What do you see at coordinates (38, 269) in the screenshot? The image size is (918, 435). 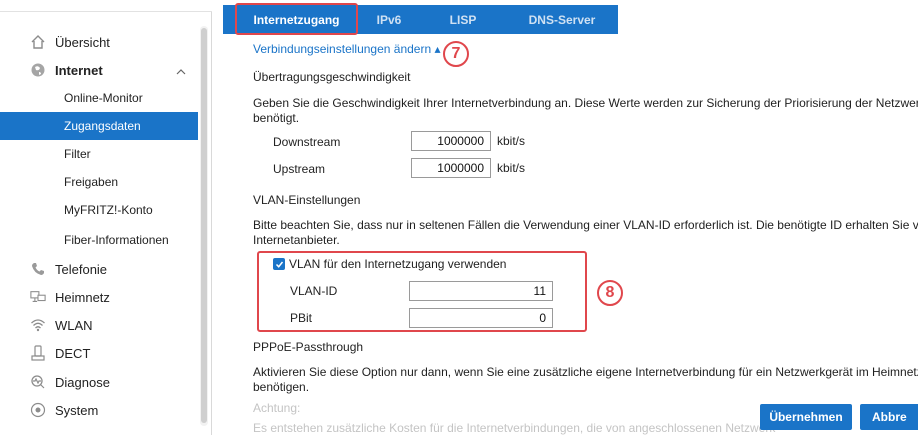 I see `phone-icon` at bounding box center [38, 269].